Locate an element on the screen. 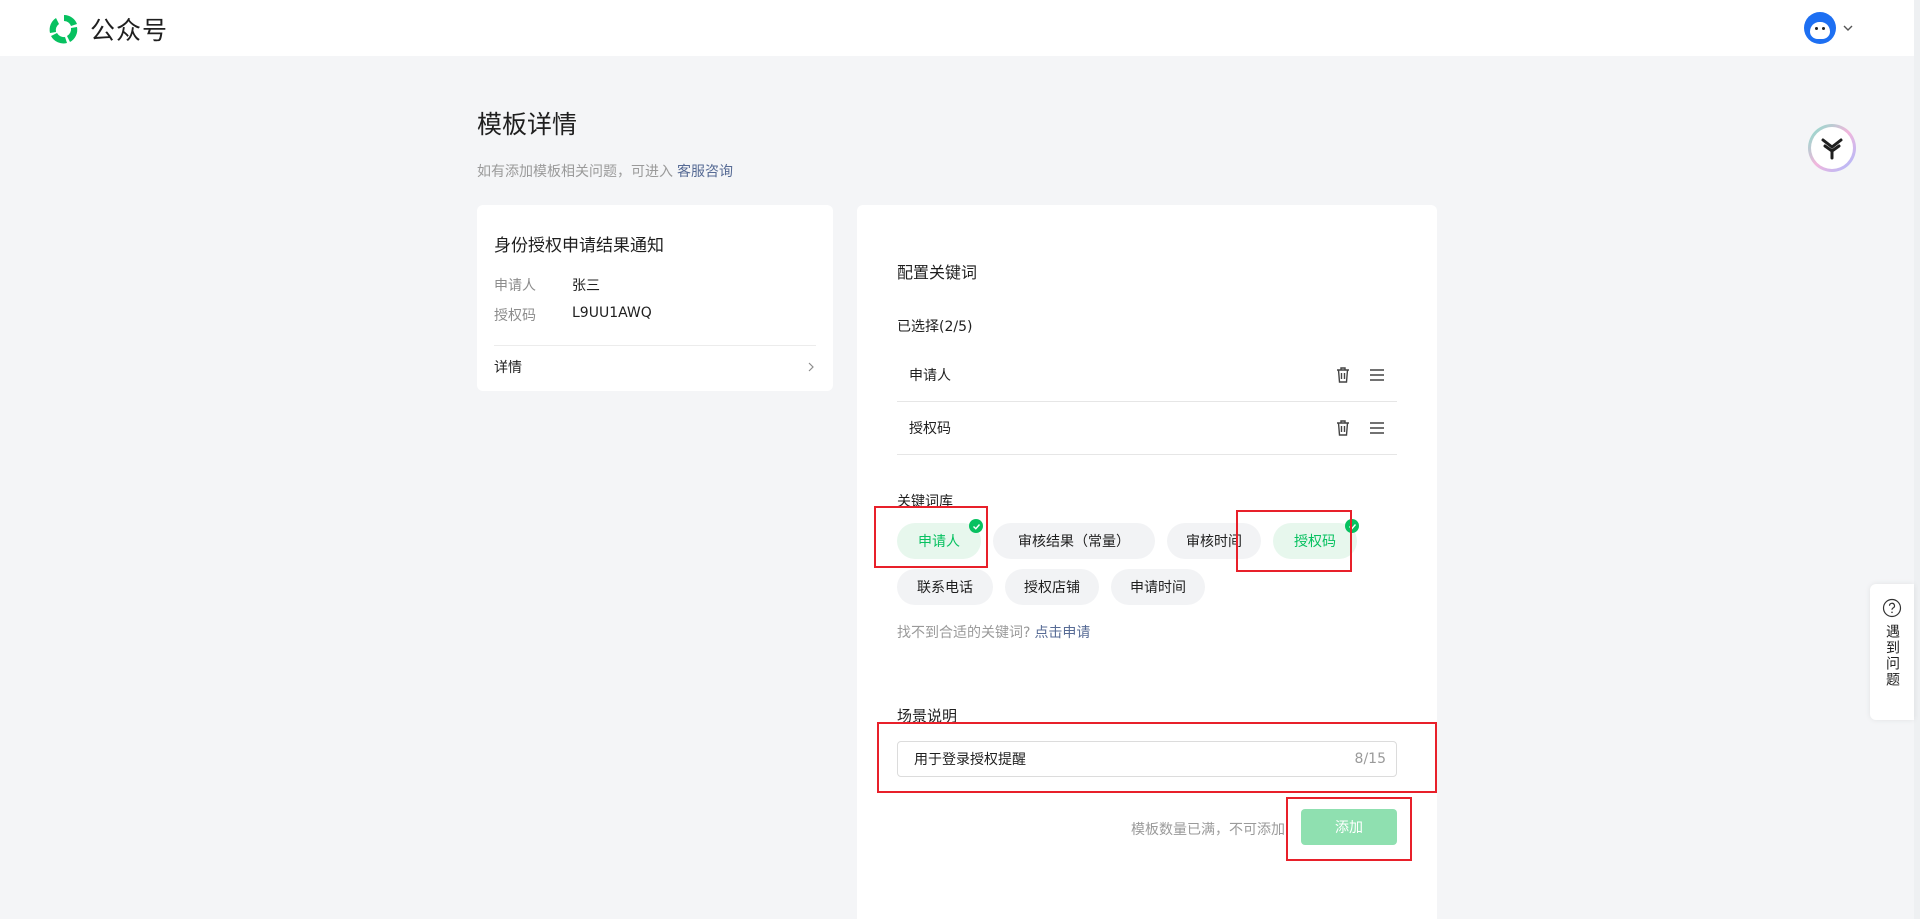 The width and height of the screenshot is (1920, 919). missing-keyword-text: 找不到合适的关键词? is located at coordinates (964, 633).